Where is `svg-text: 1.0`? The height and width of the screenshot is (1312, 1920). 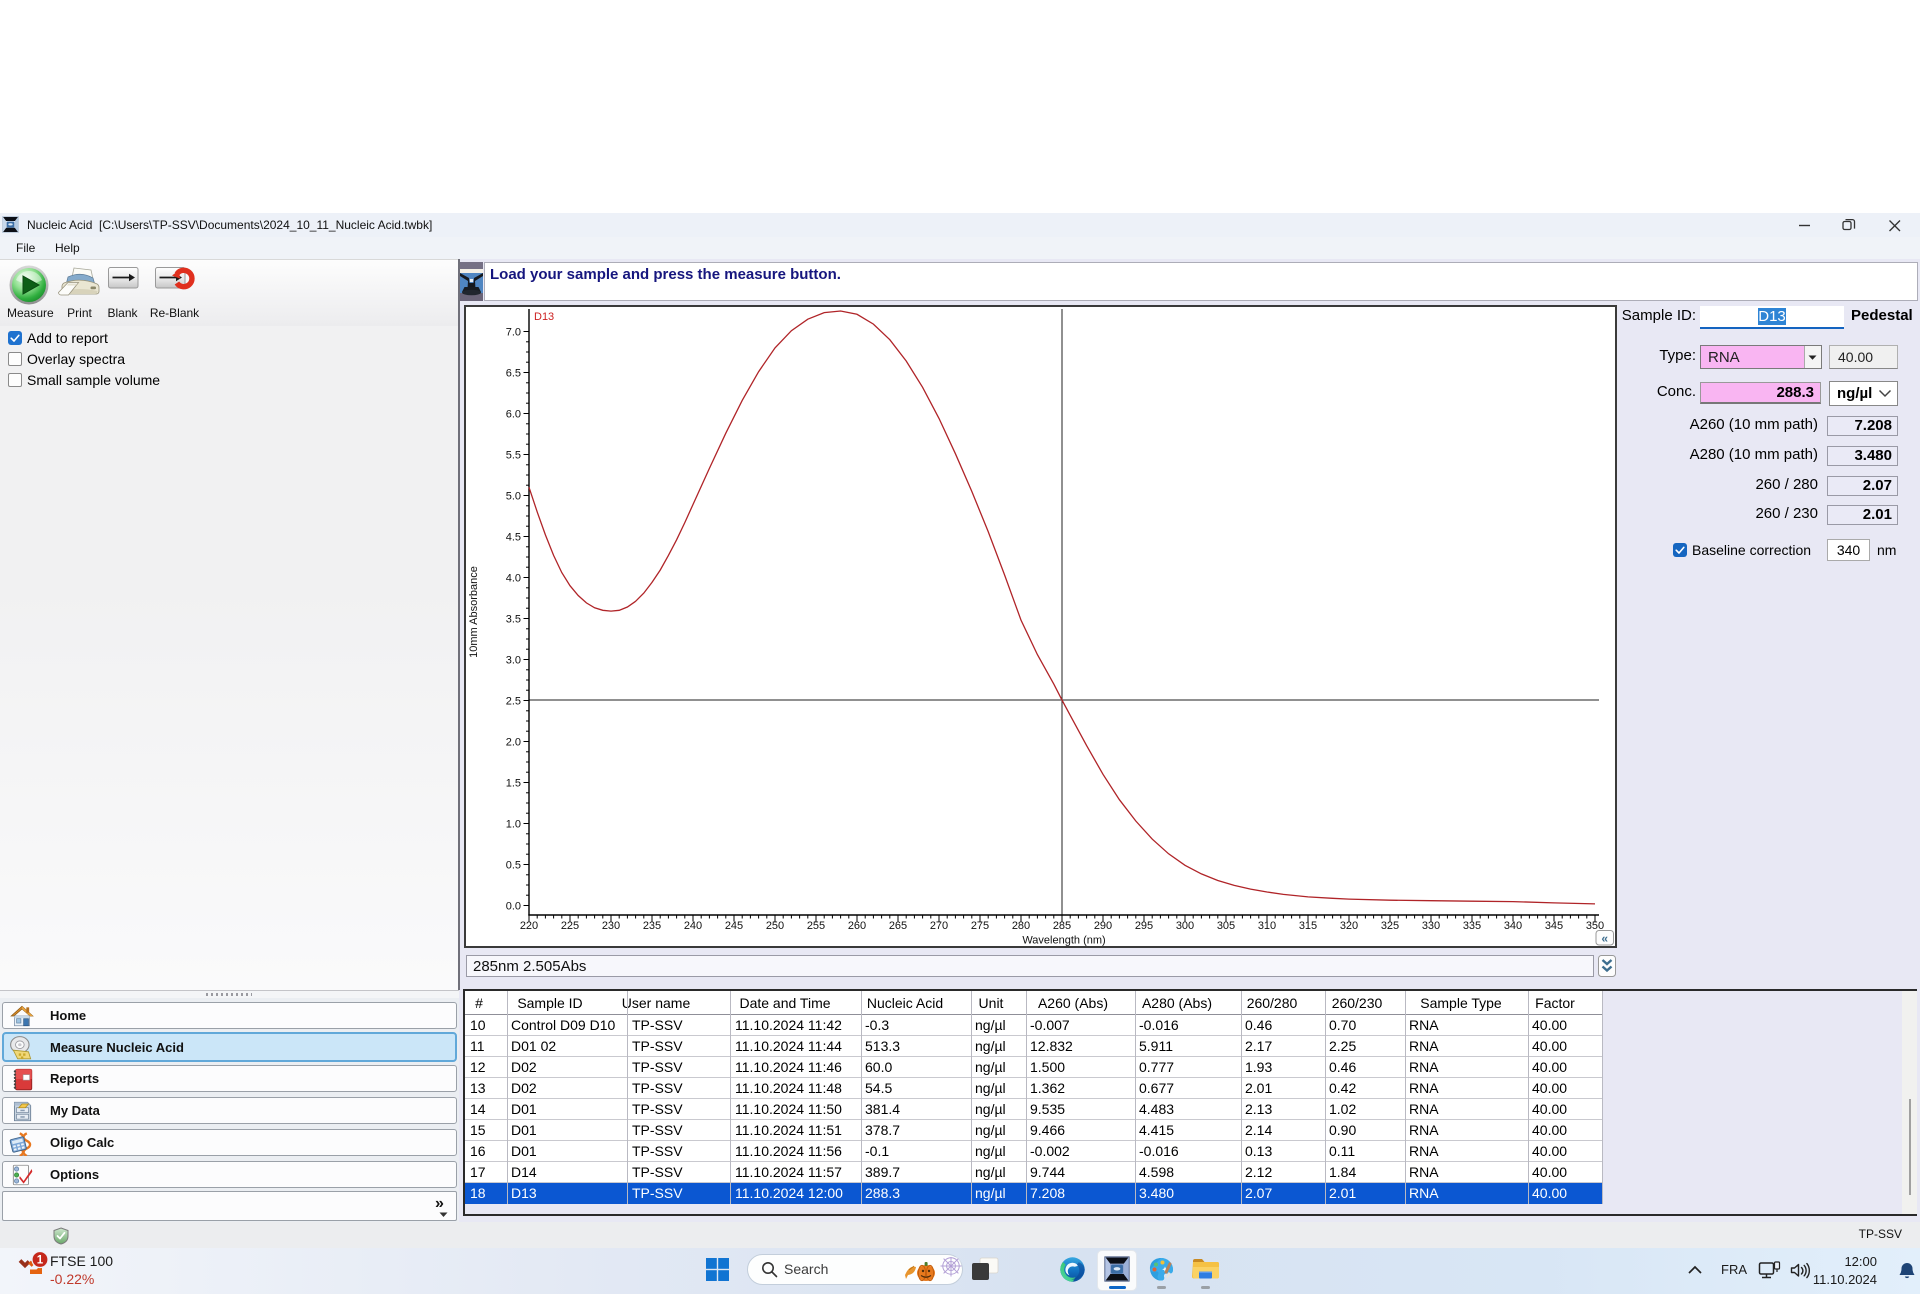
svg-text: 1.0 is located at coordinates (513, 825).